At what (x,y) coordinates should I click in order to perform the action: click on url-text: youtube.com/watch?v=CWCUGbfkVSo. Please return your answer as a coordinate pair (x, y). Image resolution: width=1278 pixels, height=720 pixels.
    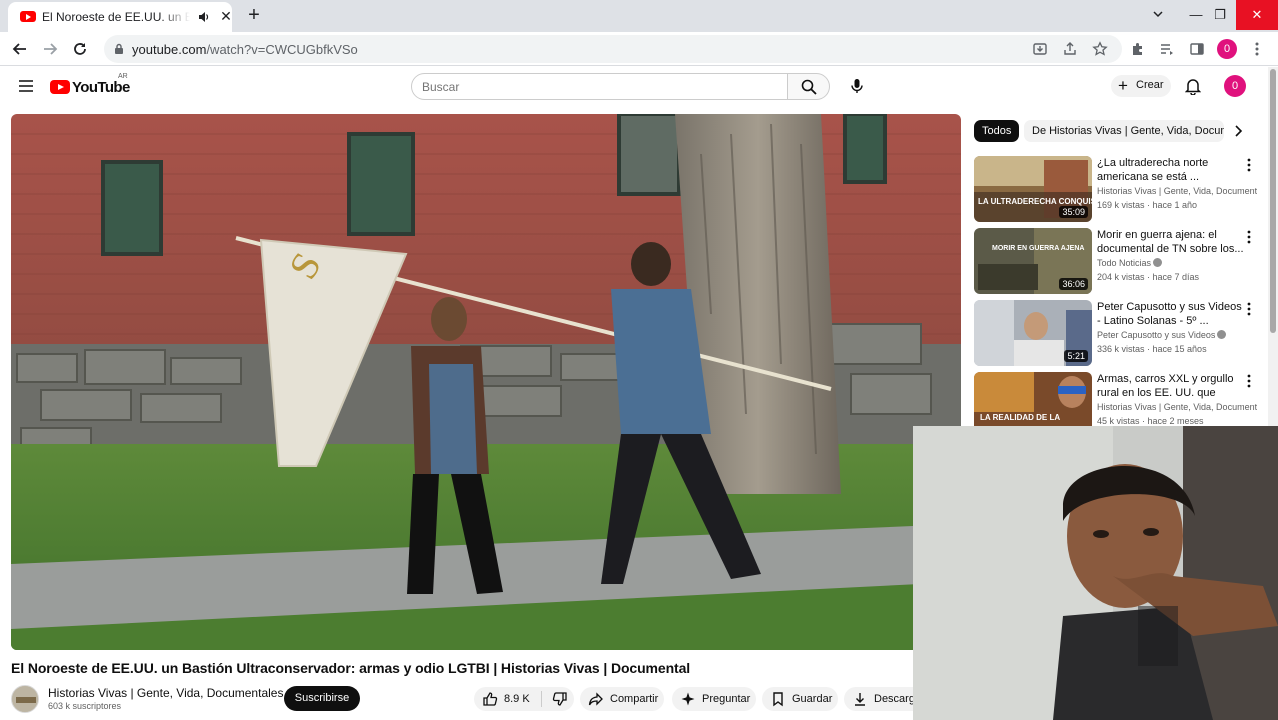
    Looking at the image, I should click on (245, 49).